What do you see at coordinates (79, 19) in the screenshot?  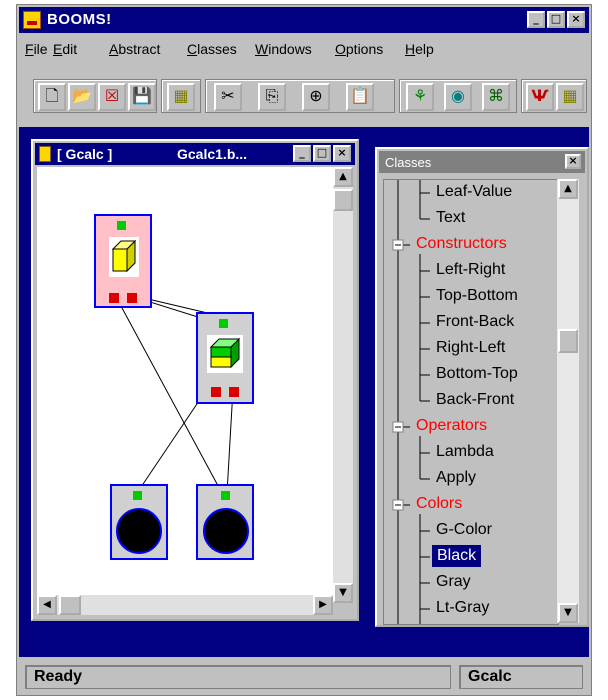 I see `app-title: BOOMS!` at bounding box center [79, 19].